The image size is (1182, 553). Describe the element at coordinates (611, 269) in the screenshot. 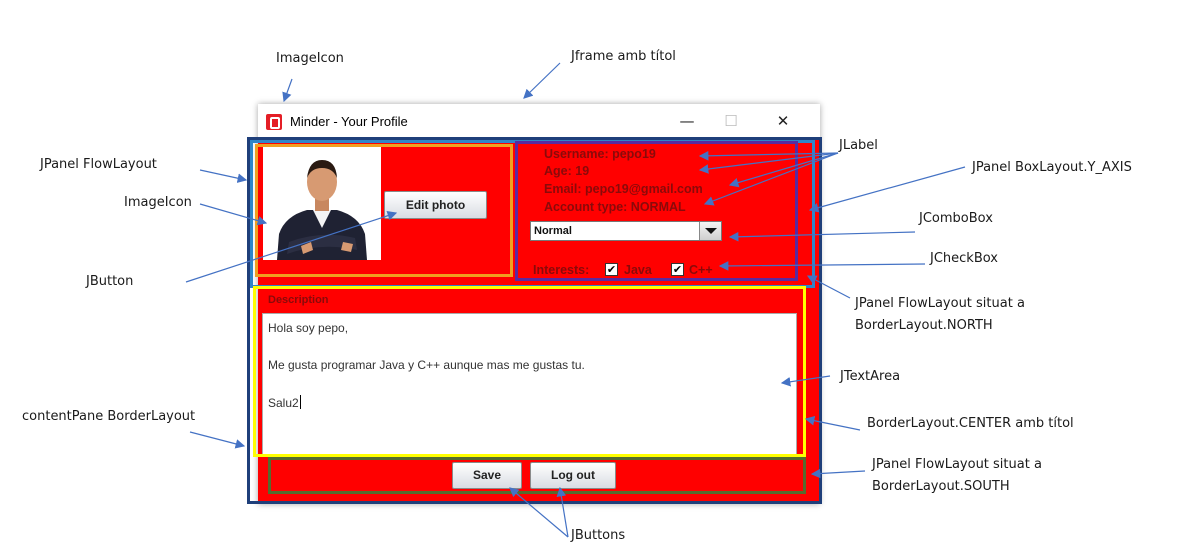

I see `java-checkbox: ✔` at that location.